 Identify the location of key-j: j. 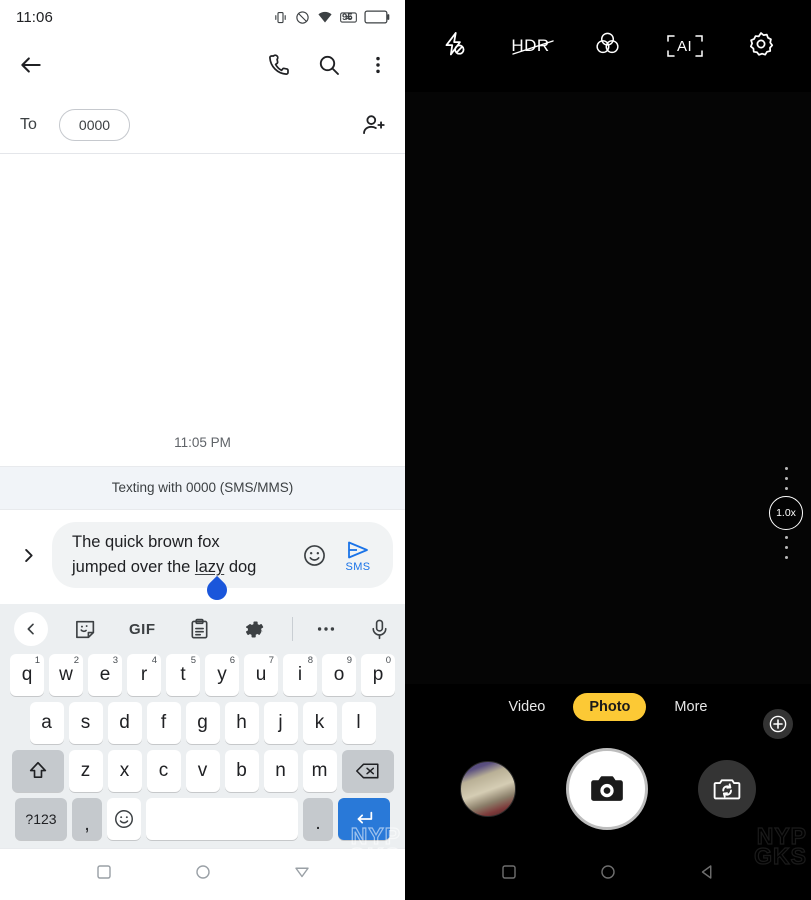
(280, 723).